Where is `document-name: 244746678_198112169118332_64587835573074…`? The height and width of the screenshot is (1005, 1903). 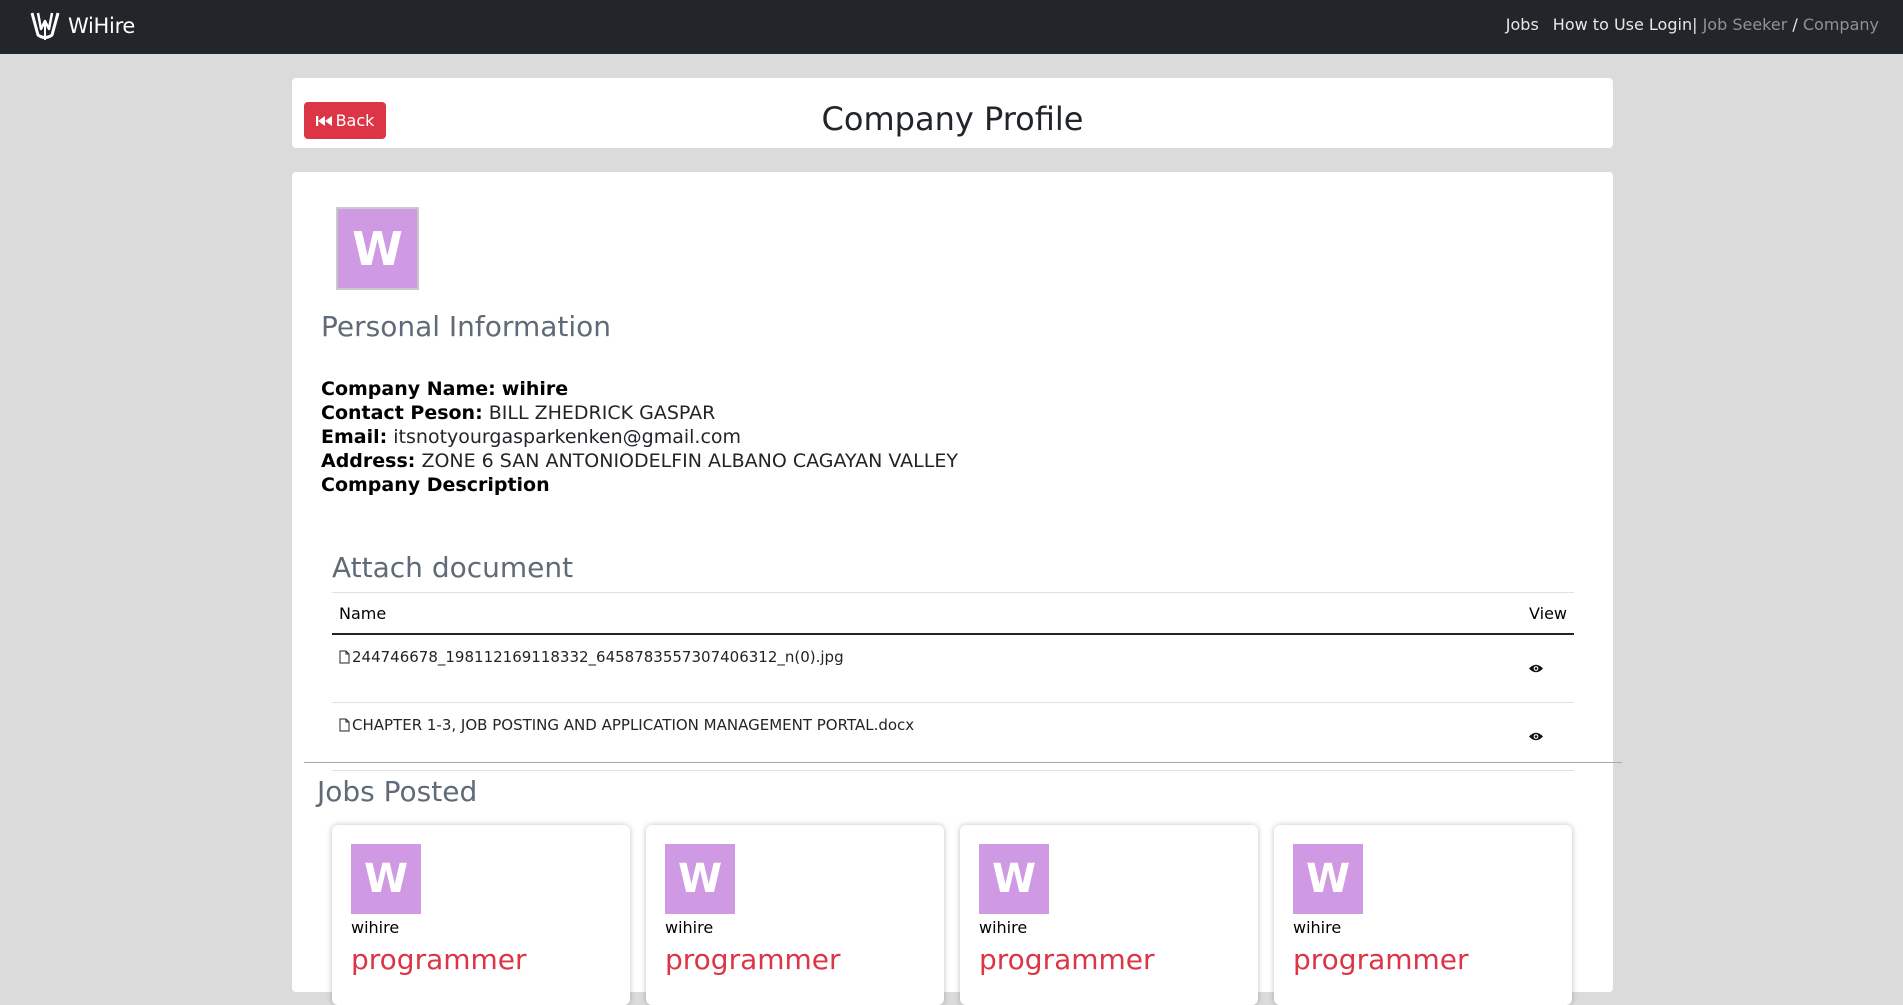 document-name: 244746678_198112169118332_64587835573074… is located at coordinates (598, 657).